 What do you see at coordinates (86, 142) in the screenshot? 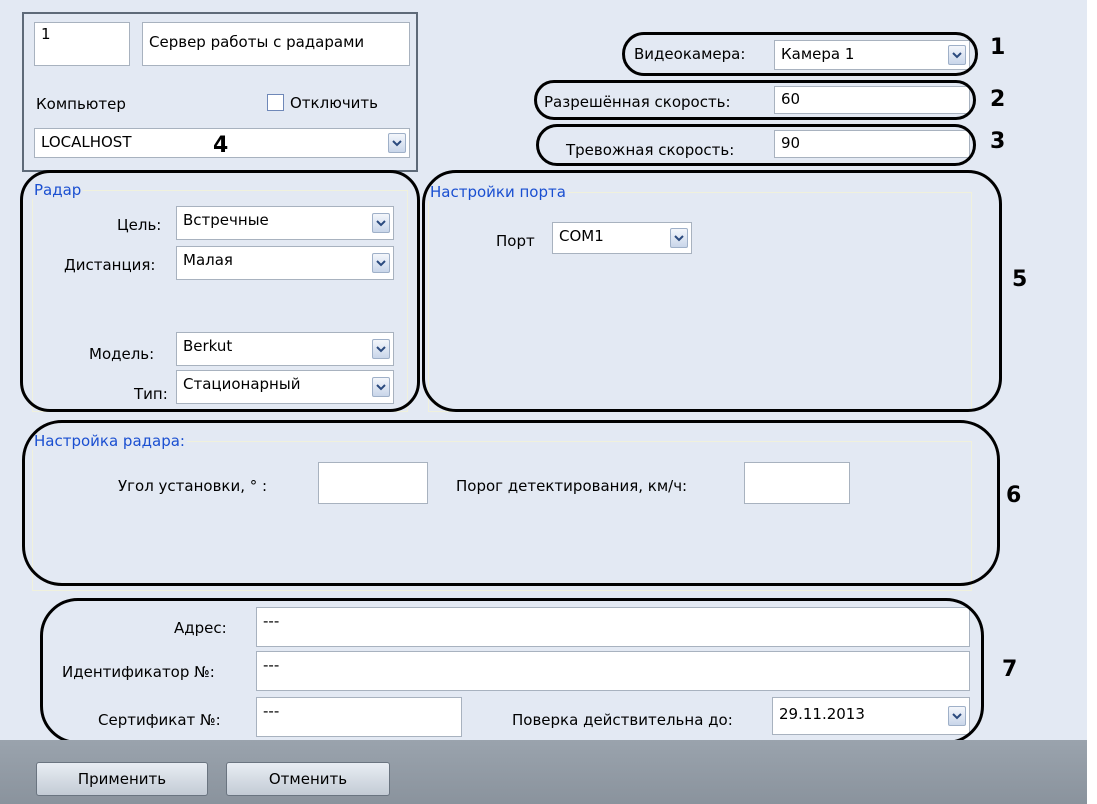
I see `computer-value: LOCALHOST` at bounding box center [86, 142].